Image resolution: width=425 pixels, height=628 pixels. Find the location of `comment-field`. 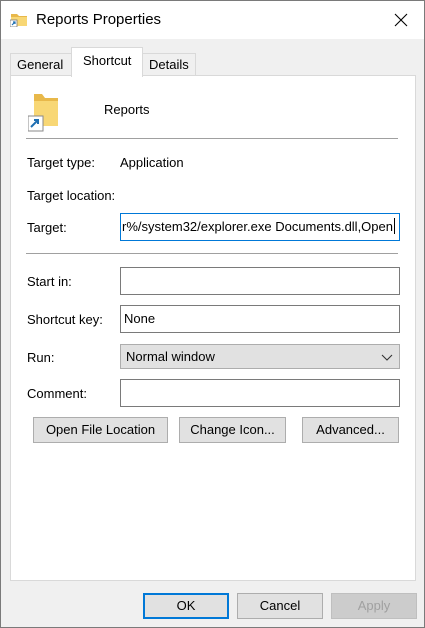

comment-field is located at coordinates (260, 393).